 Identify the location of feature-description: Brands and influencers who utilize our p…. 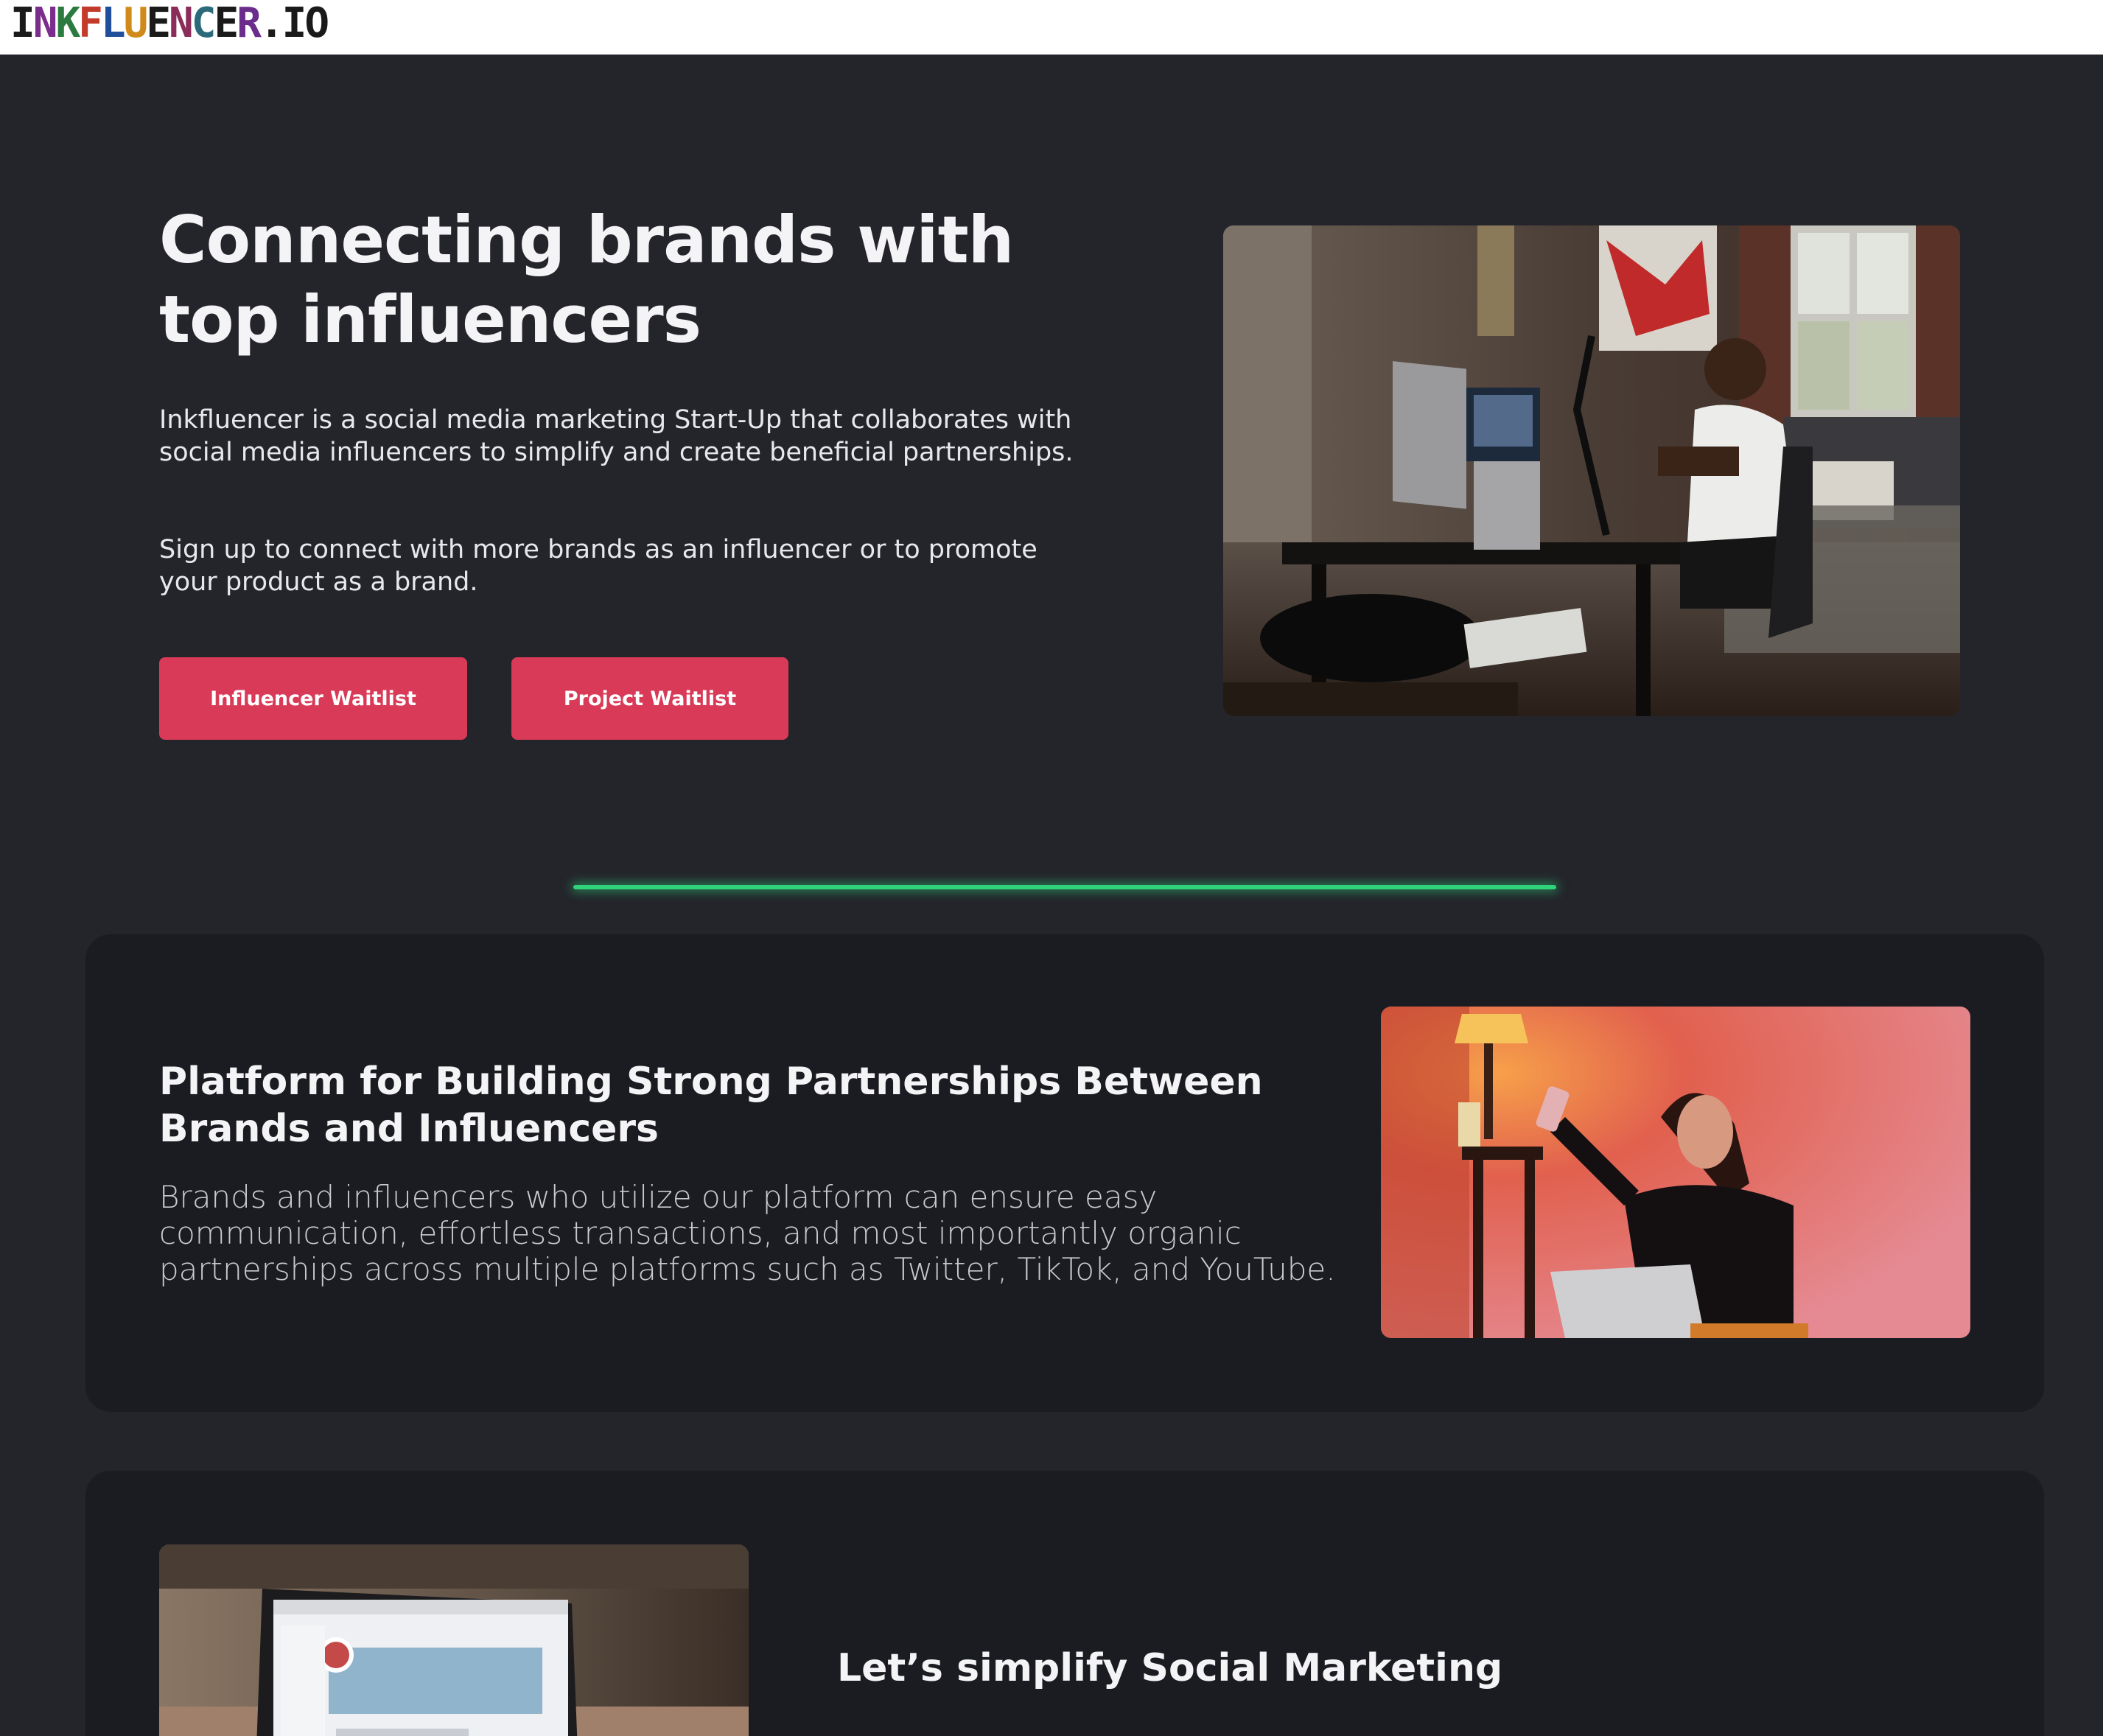
(747, 1233).